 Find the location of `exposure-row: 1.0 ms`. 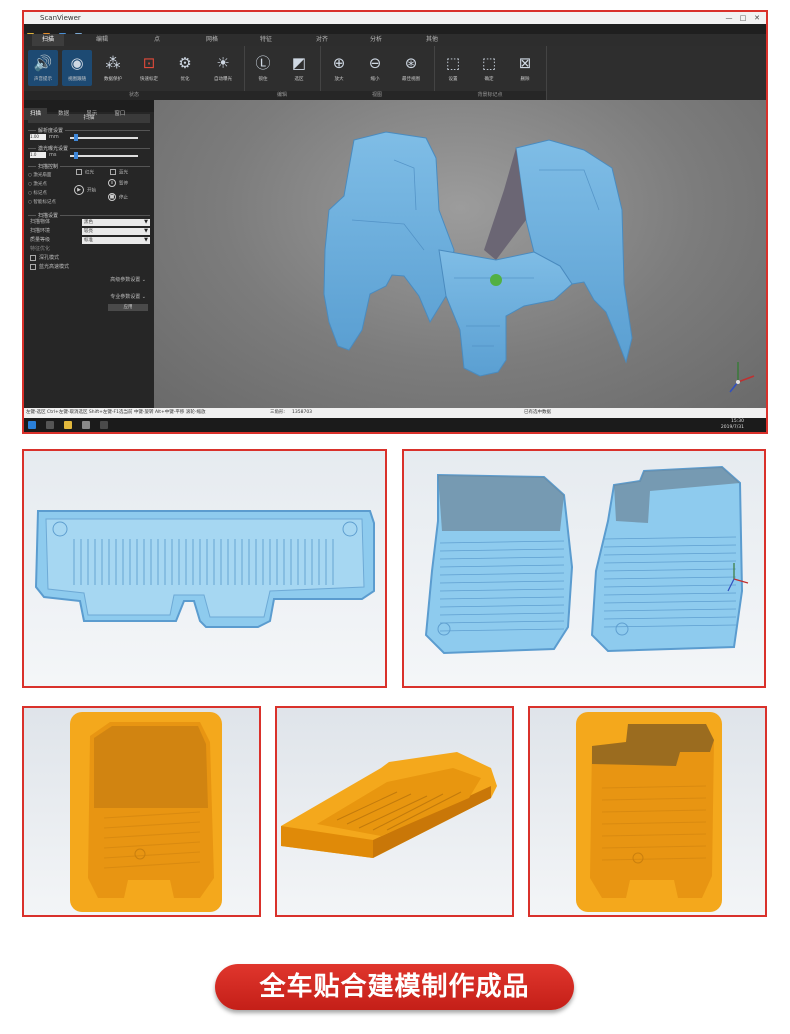

exposure-row: 1.0 ms is located at coordinates (89, 155).